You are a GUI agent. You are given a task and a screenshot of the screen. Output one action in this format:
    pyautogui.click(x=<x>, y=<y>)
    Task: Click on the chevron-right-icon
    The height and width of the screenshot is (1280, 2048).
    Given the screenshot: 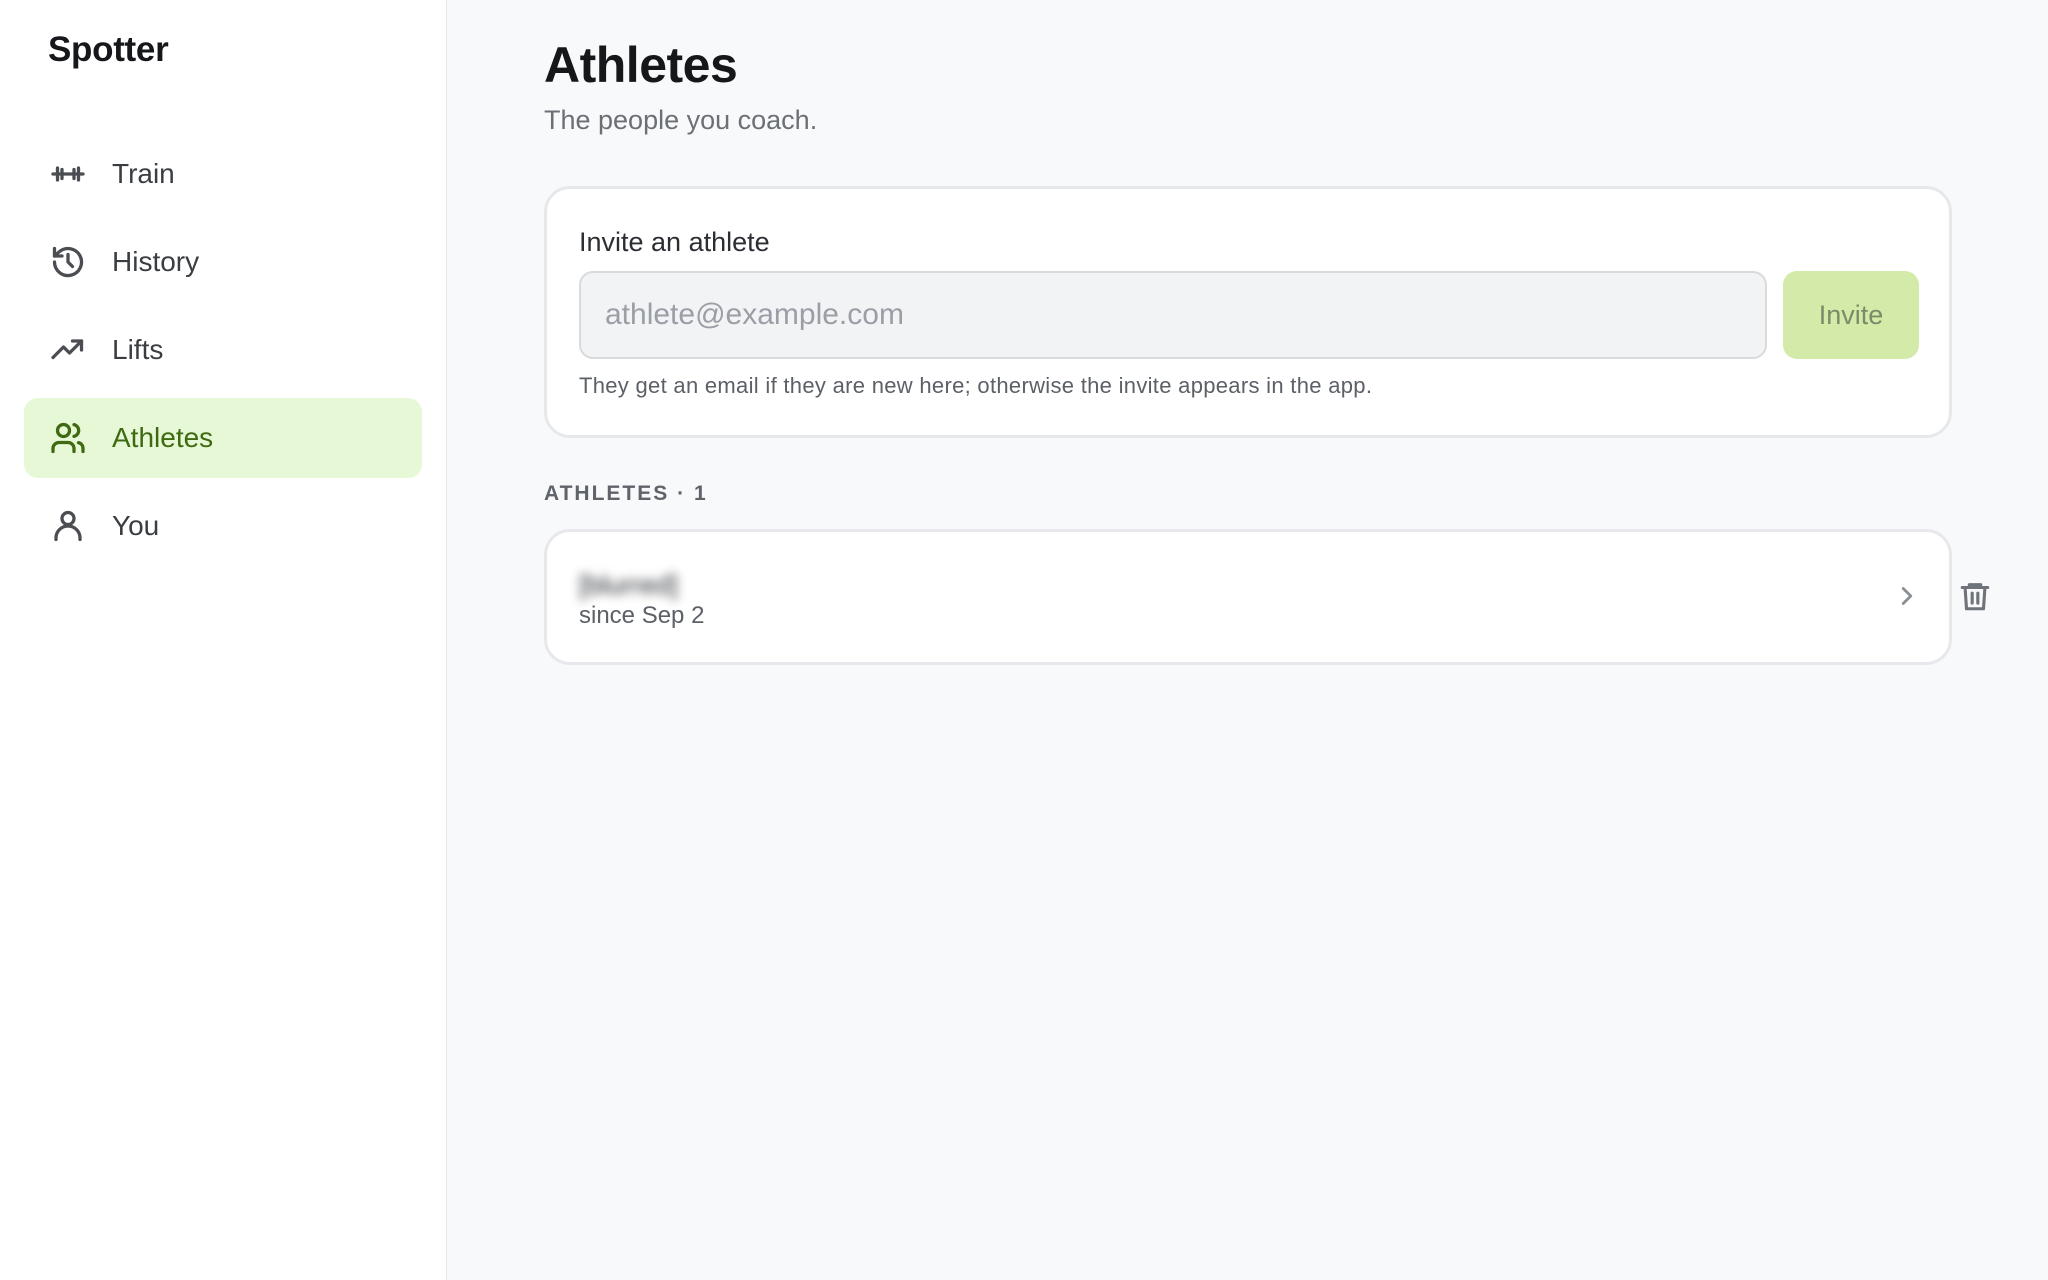 What is the action you would take?
    pyautogui.click(x=1907, y=596)
    